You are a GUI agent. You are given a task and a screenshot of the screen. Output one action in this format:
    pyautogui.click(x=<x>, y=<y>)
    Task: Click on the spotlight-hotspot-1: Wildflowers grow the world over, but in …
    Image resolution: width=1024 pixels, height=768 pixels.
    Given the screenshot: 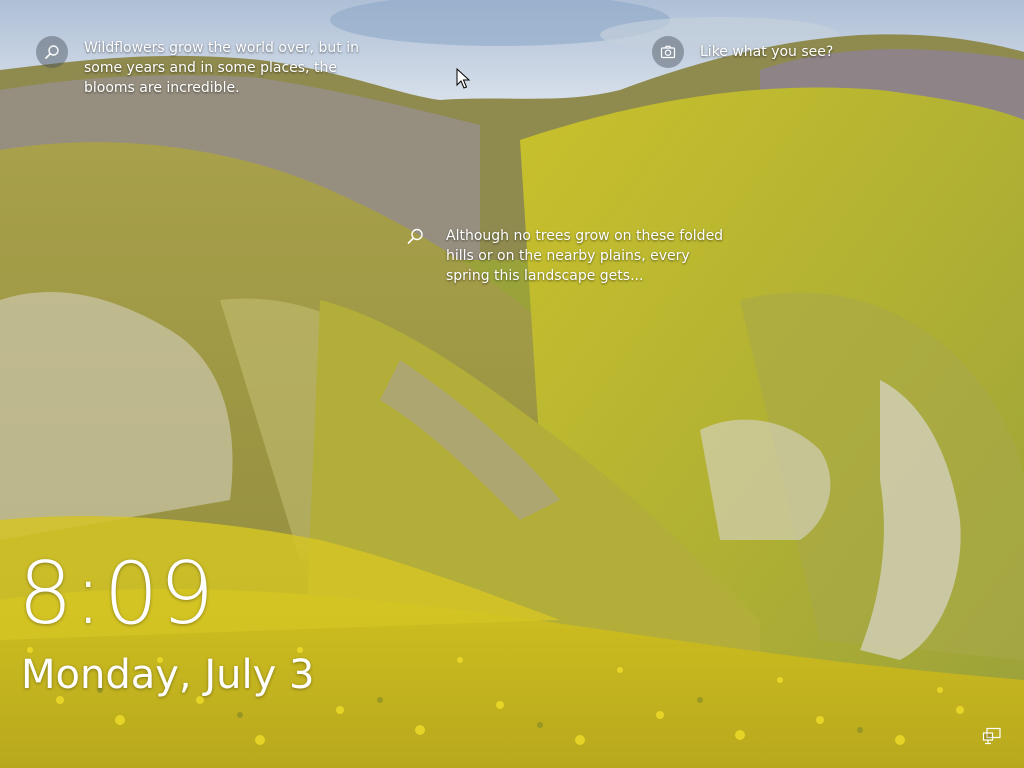 What is the action you would take?
    pyautogui.click(x=206, y=71)
    